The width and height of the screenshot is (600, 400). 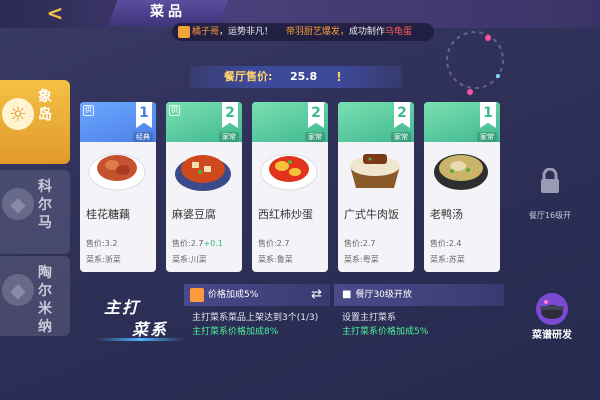 What do you see at coordinates (184, 32) in the screenshot?
I see `announcement-icon` at bounding box center [184, 32].